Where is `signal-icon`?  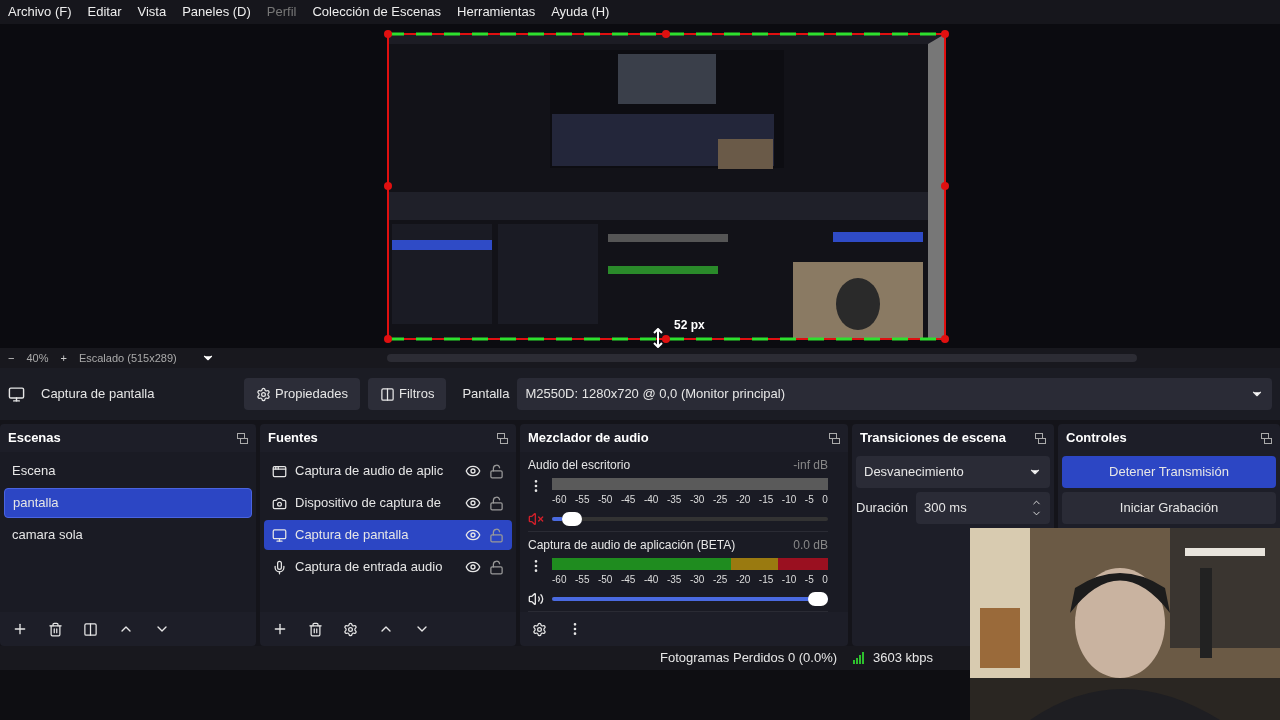 signal-icon is located at coordinates (859, 658).